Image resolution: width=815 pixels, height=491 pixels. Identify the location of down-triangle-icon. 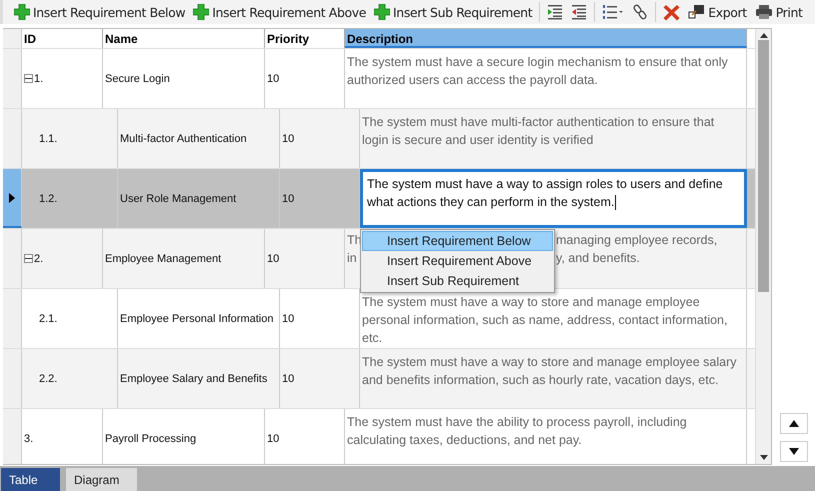
(793, 451).